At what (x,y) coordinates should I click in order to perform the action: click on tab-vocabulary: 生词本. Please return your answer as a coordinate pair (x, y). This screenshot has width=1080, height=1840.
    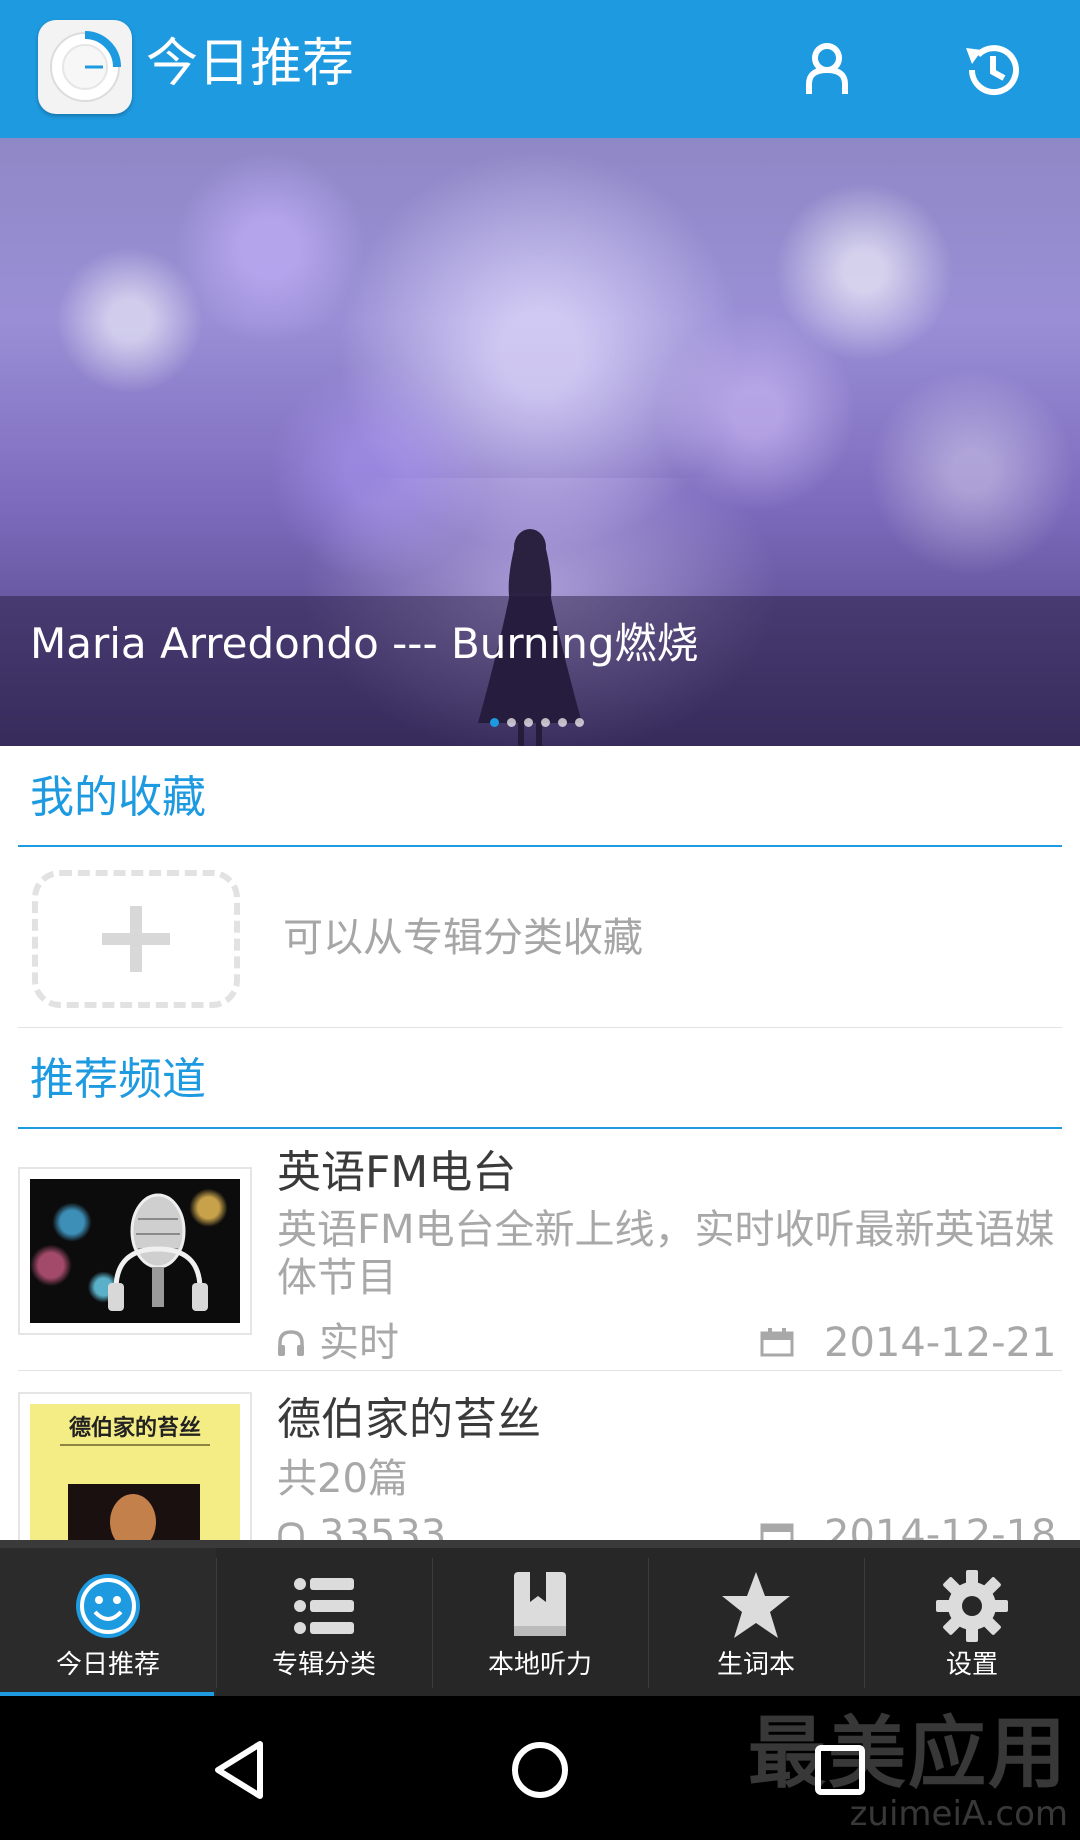
    Looking at the image, I should click on (756, 1622).